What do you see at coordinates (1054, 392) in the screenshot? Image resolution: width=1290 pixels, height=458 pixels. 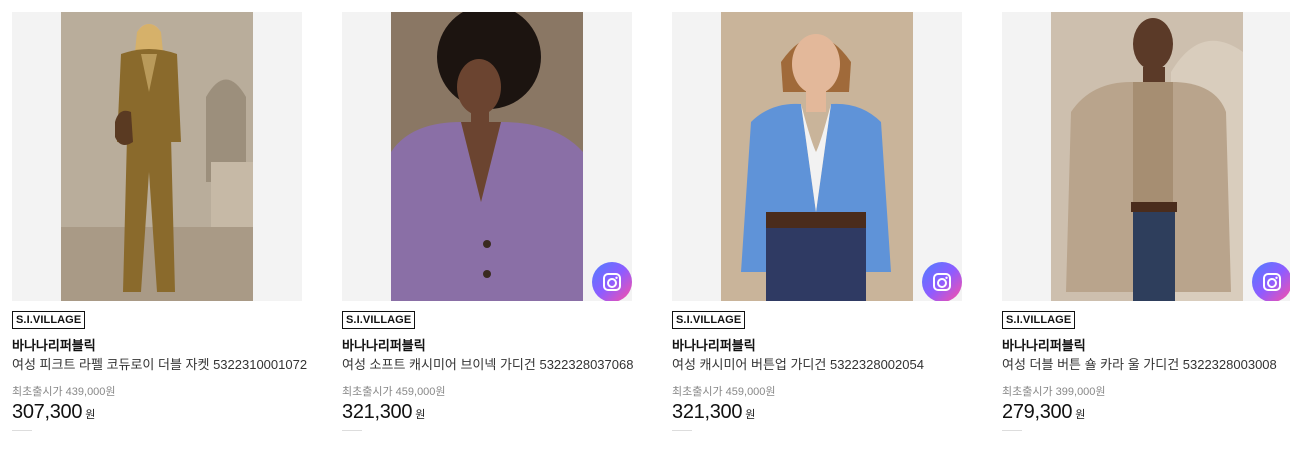 I see `original-price: 최초출시가 399,000원` at bounding box center [1054, 392].